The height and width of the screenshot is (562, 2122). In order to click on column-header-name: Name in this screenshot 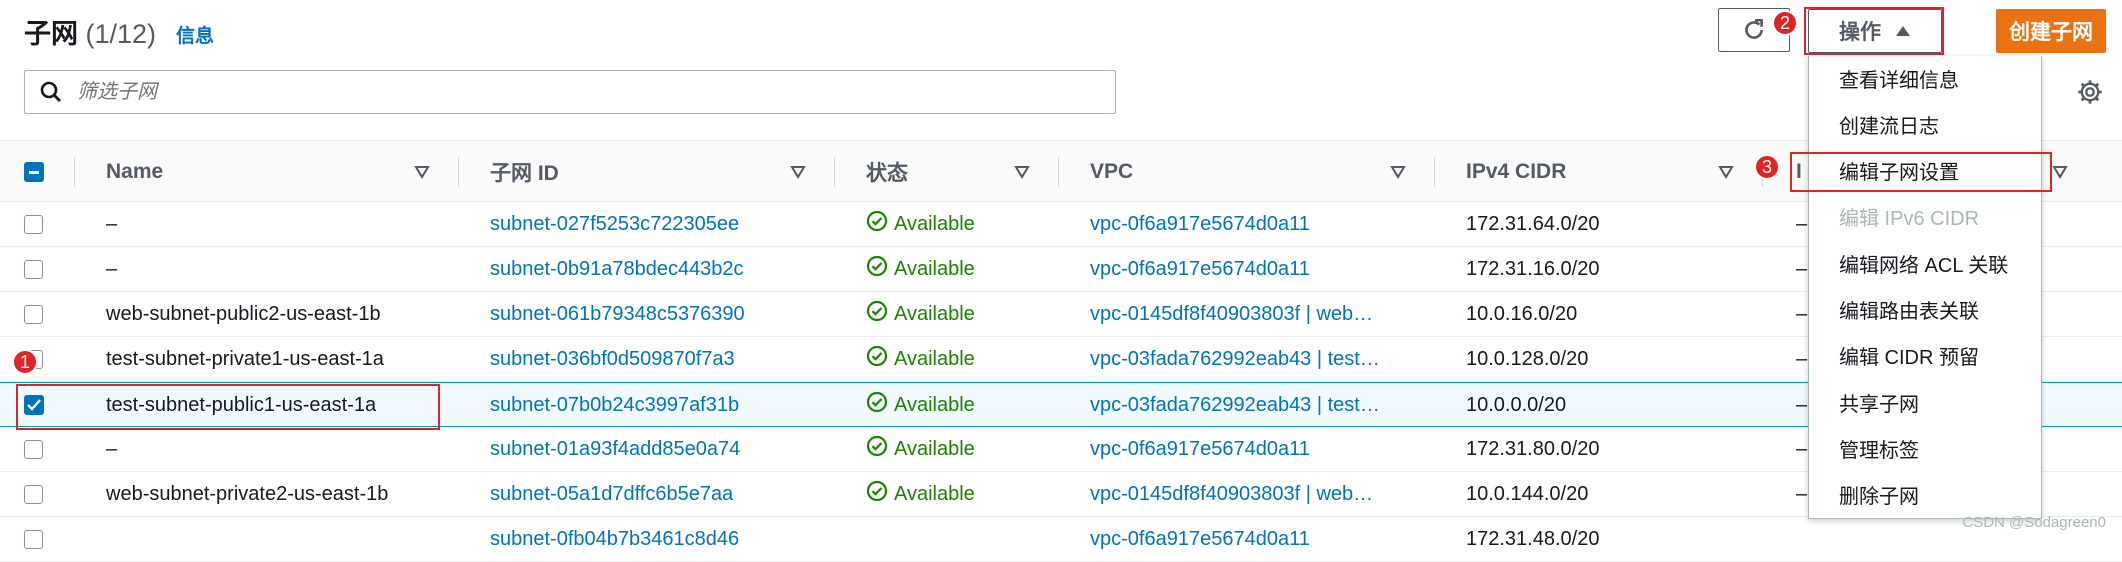, I will do `click(134, 172)`.